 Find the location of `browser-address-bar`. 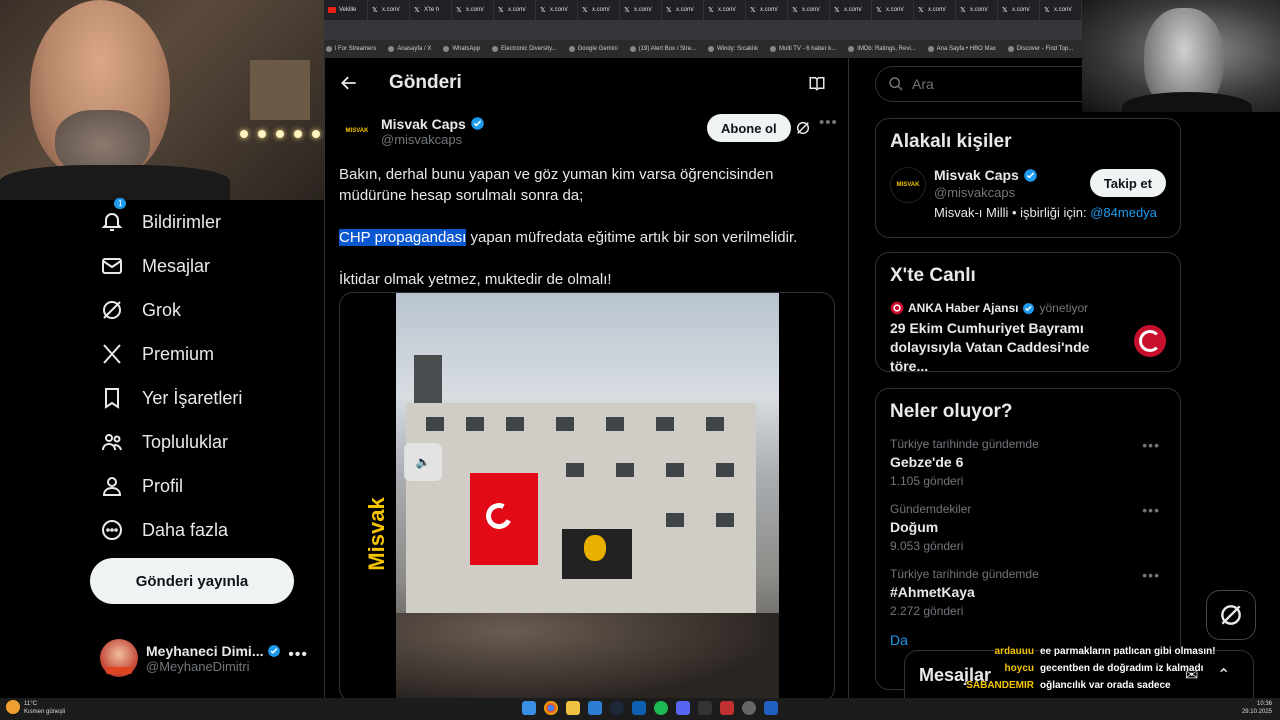

browser-address-bar is located at coordinates (703, 30).